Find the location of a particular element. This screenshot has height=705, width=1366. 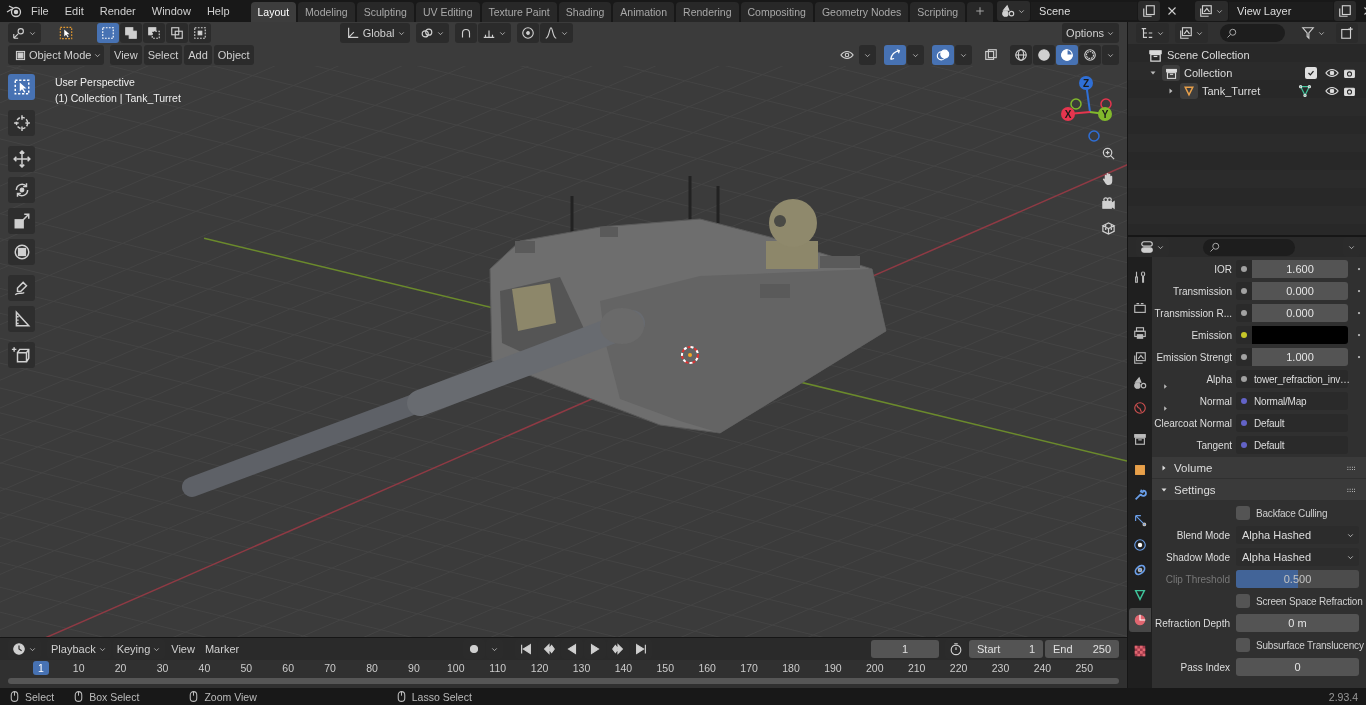

checkbox-label: Subsurface Translucency is located at coordinates (1310, 645).